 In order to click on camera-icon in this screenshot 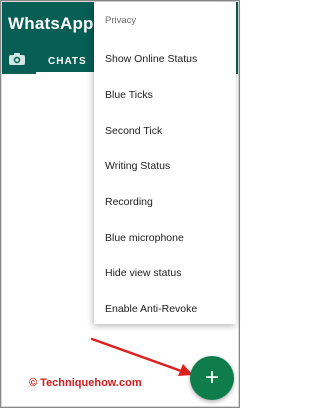, I will do `click(17, 59)`.